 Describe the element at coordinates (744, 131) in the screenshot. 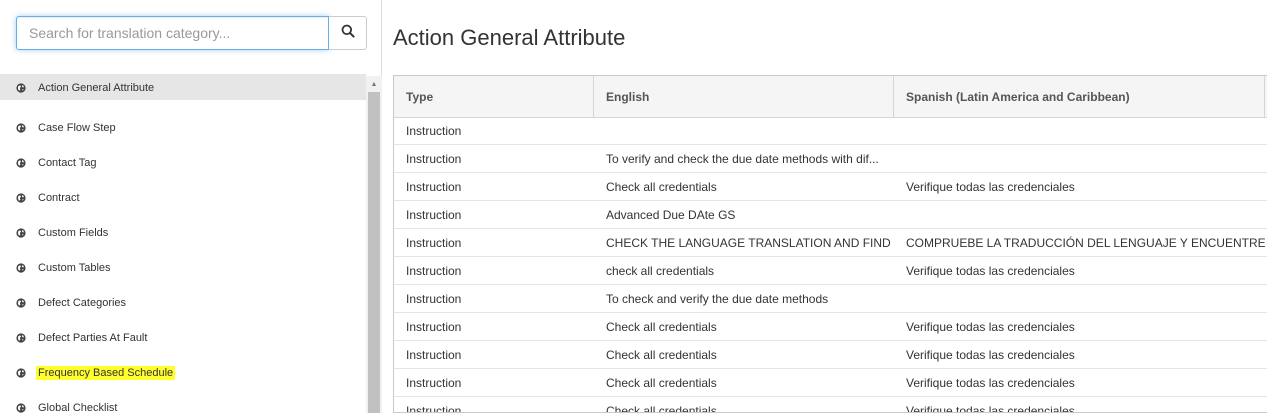

I see `cell-english` at that location.